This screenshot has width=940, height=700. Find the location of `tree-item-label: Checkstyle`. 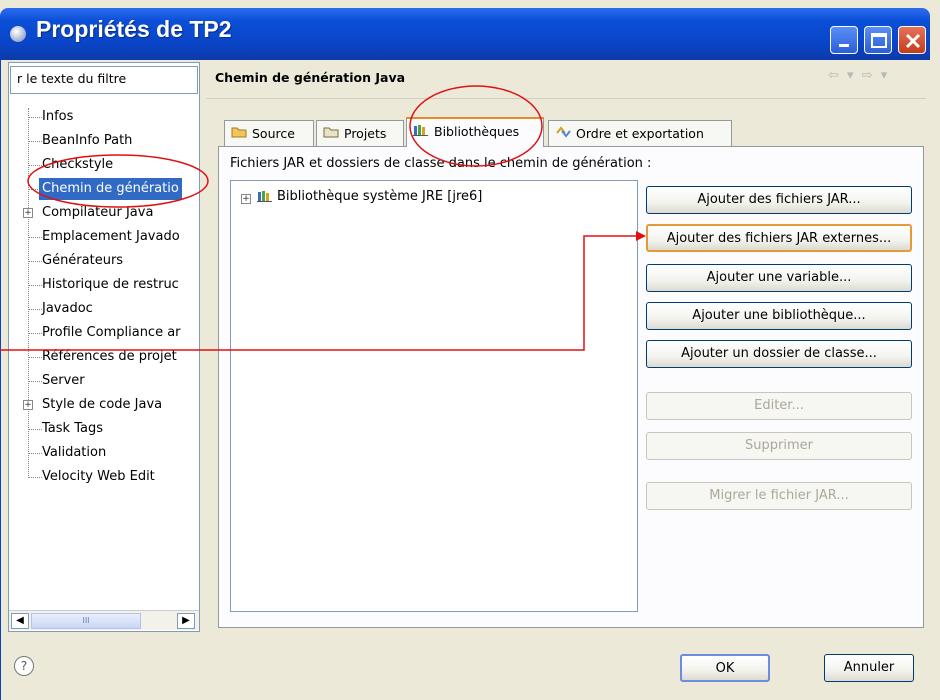

tree-item-label: Checkstyle is located at coordinates (78, 164).